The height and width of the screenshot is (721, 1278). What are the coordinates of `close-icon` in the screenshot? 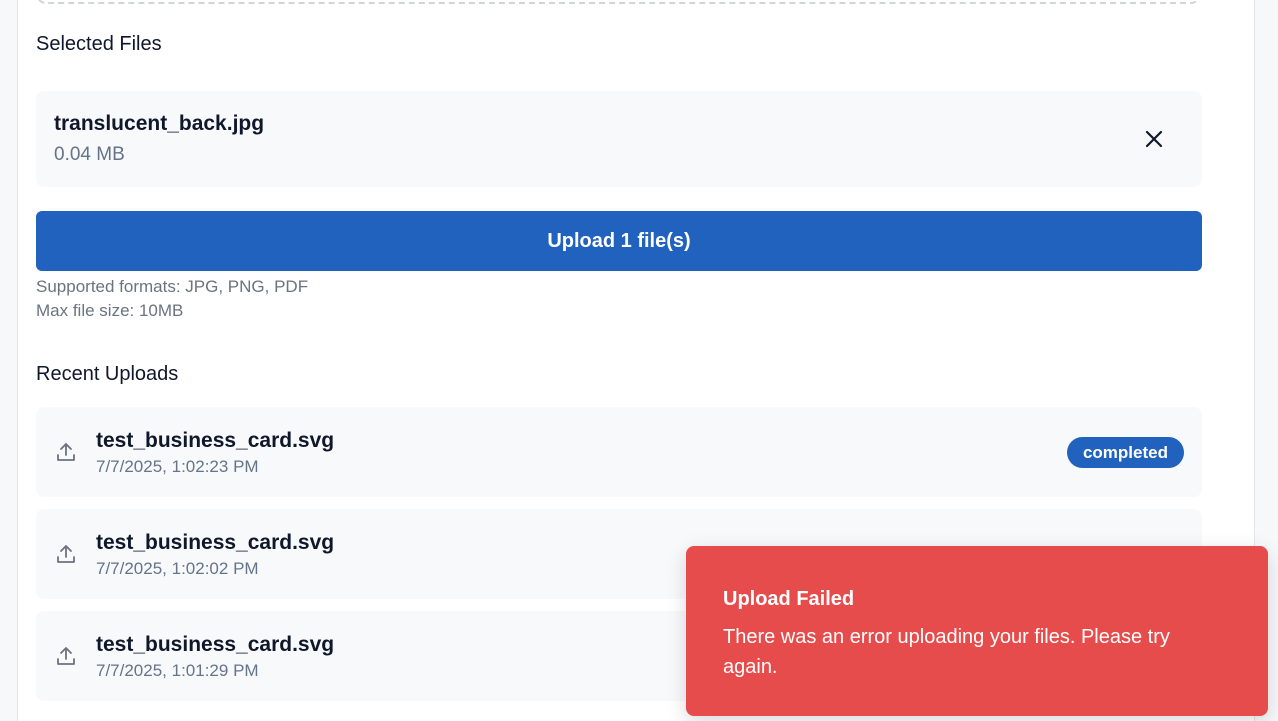 It's located at (1154, 139).